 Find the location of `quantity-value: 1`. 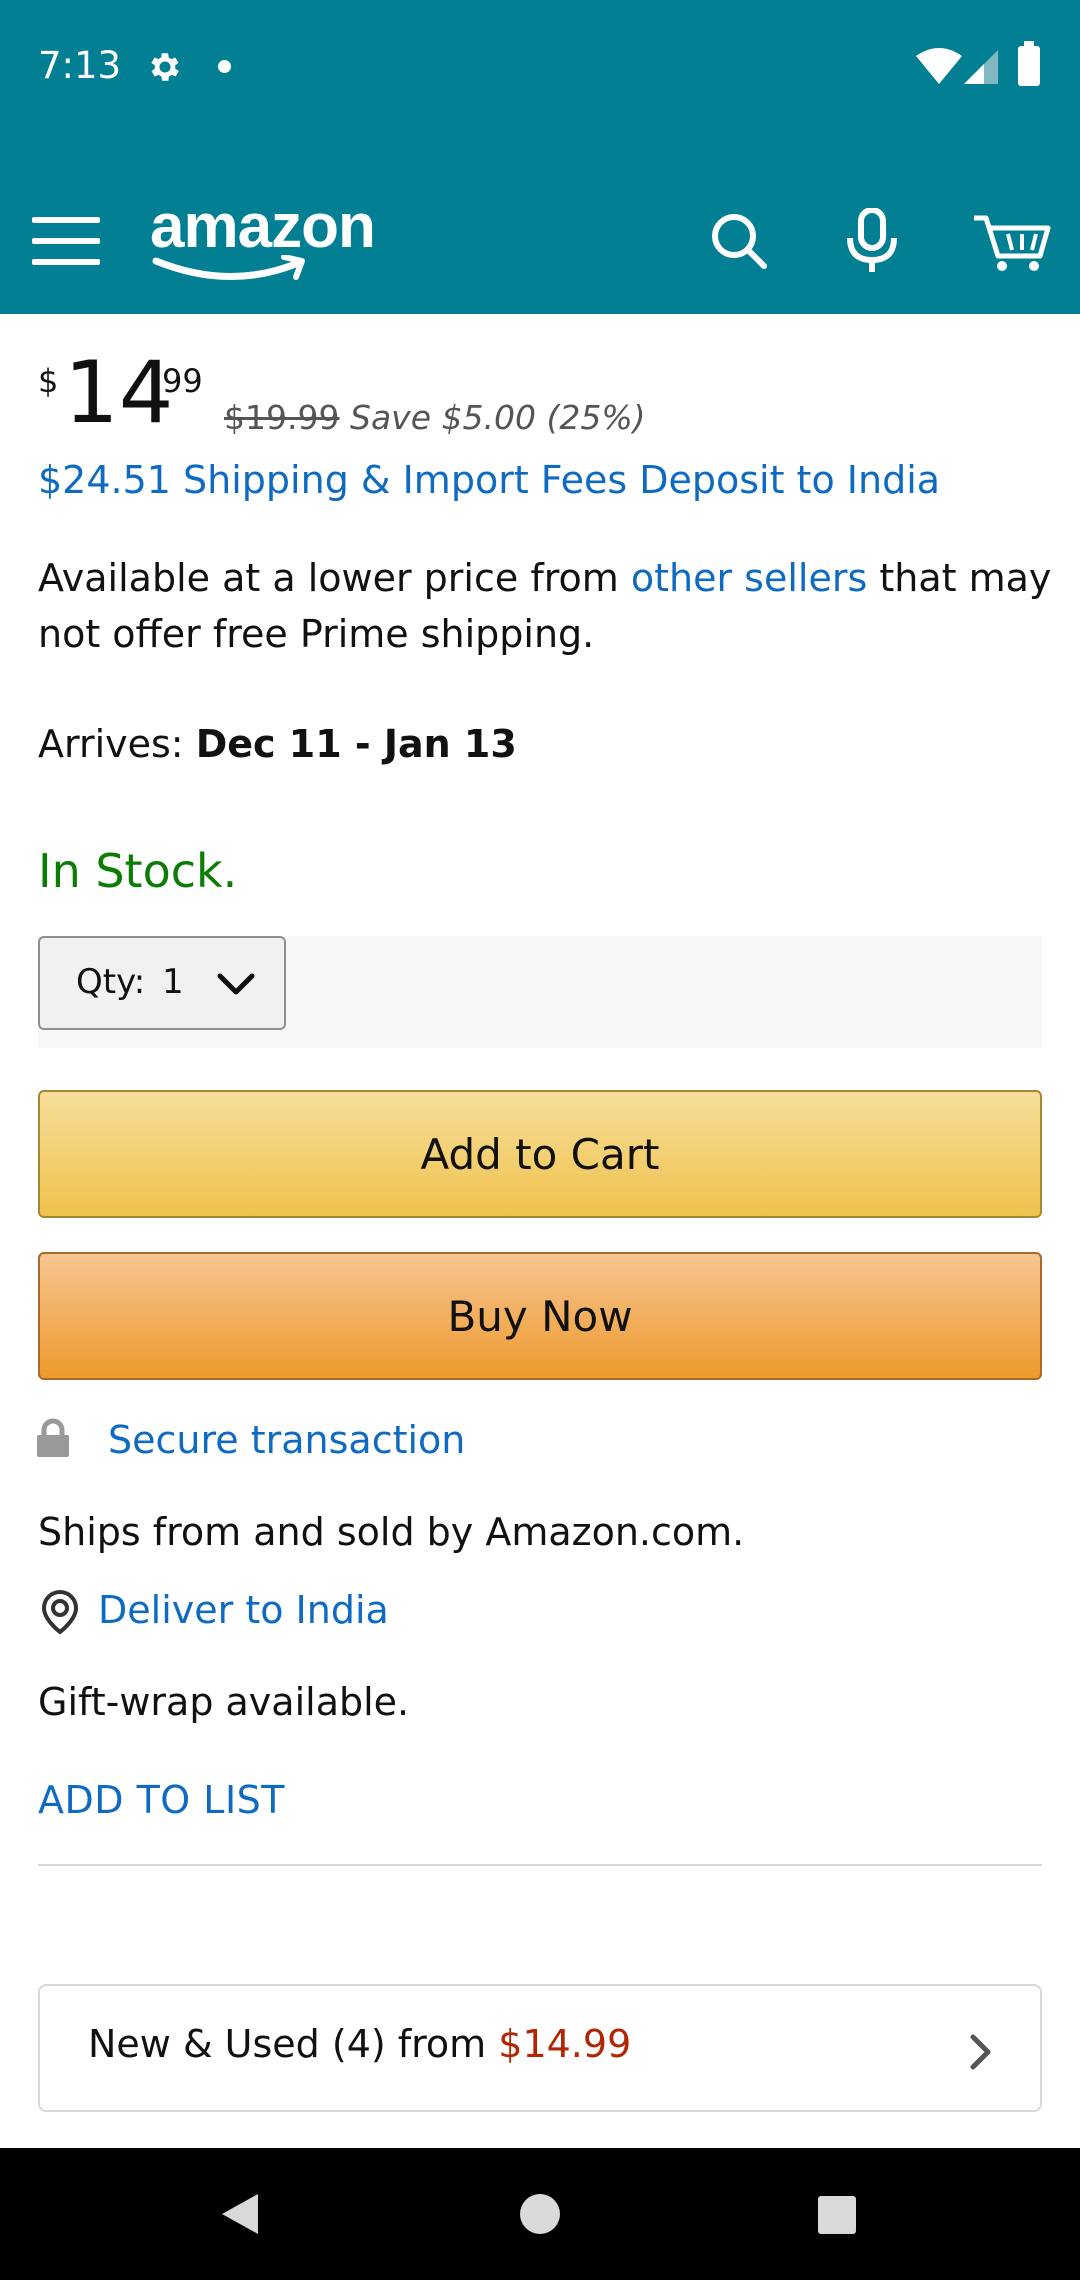

quantity-value: 1 is located at coordinates (173, 982).